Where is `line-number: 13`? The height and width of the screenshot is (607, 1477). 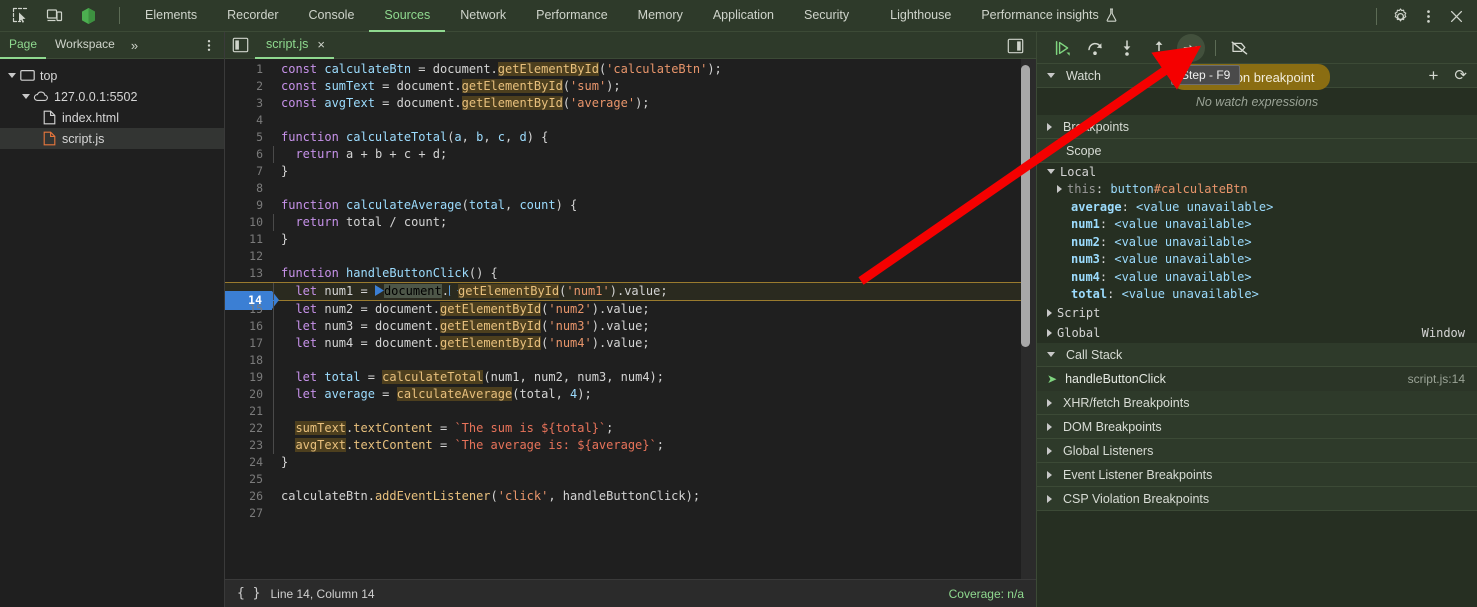
line-number: 13 is located at coordinates (248, 273).